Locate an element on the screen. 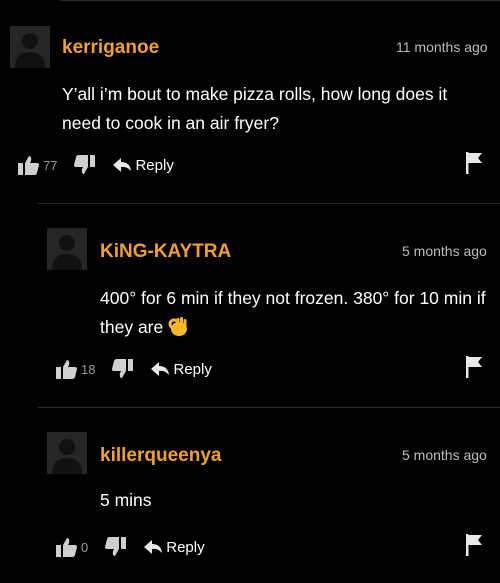 The image size is (500, 583). comment-actions: 77 Reply is located at coordinates (96, 165).